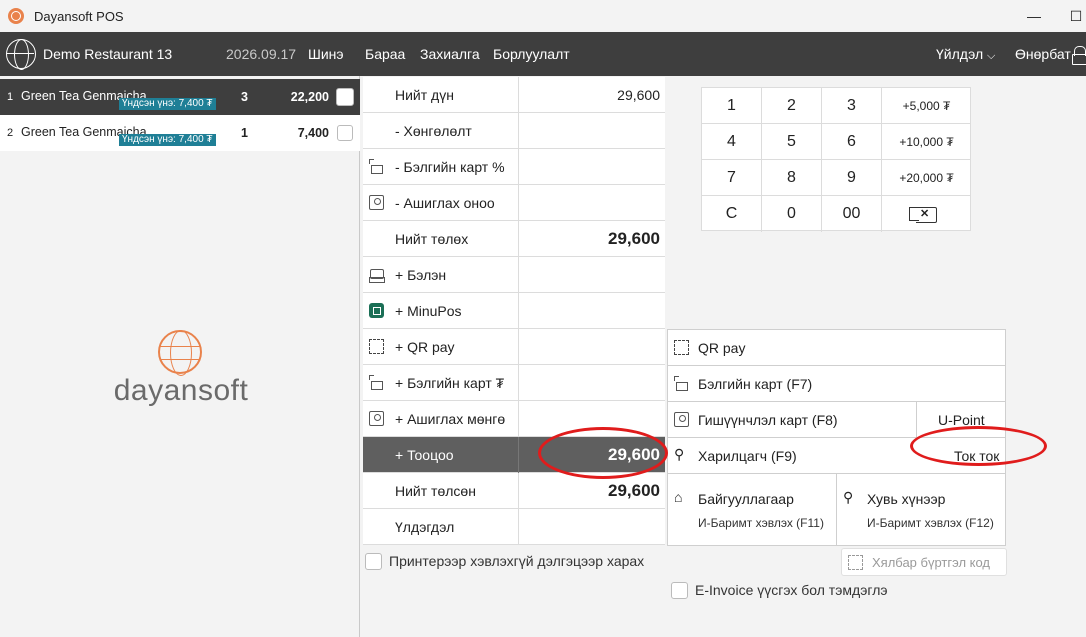  What do you see at coordinates (1034, 16) in the screenshot?
I see `minimize-icon: —` at bounding box center [1034, 16].